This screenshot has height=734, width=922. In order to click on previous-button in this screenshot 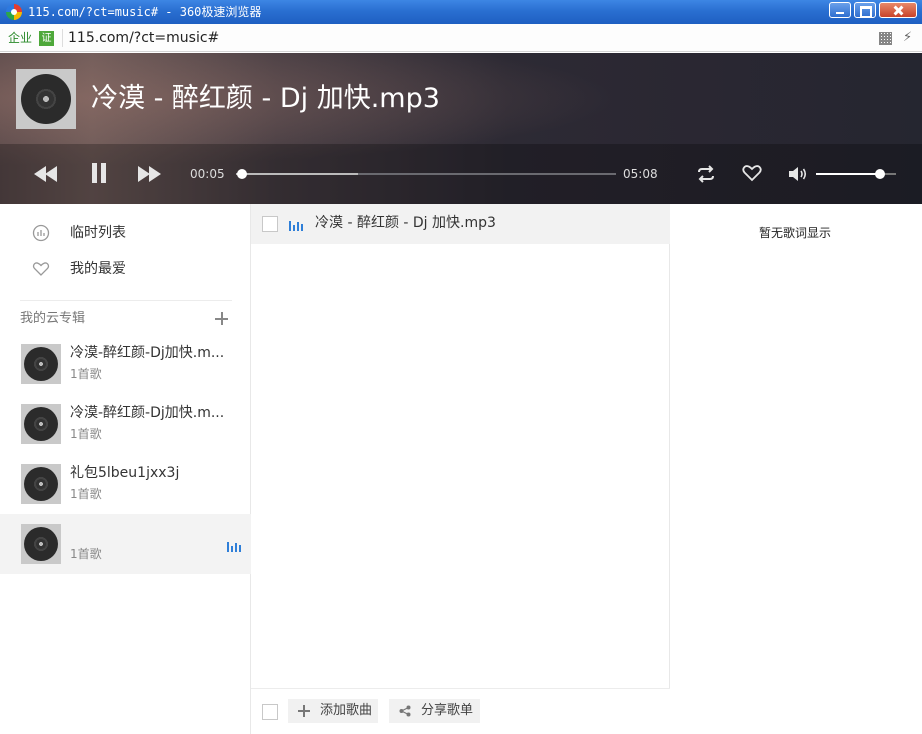, I will do `click(46, 174)`.